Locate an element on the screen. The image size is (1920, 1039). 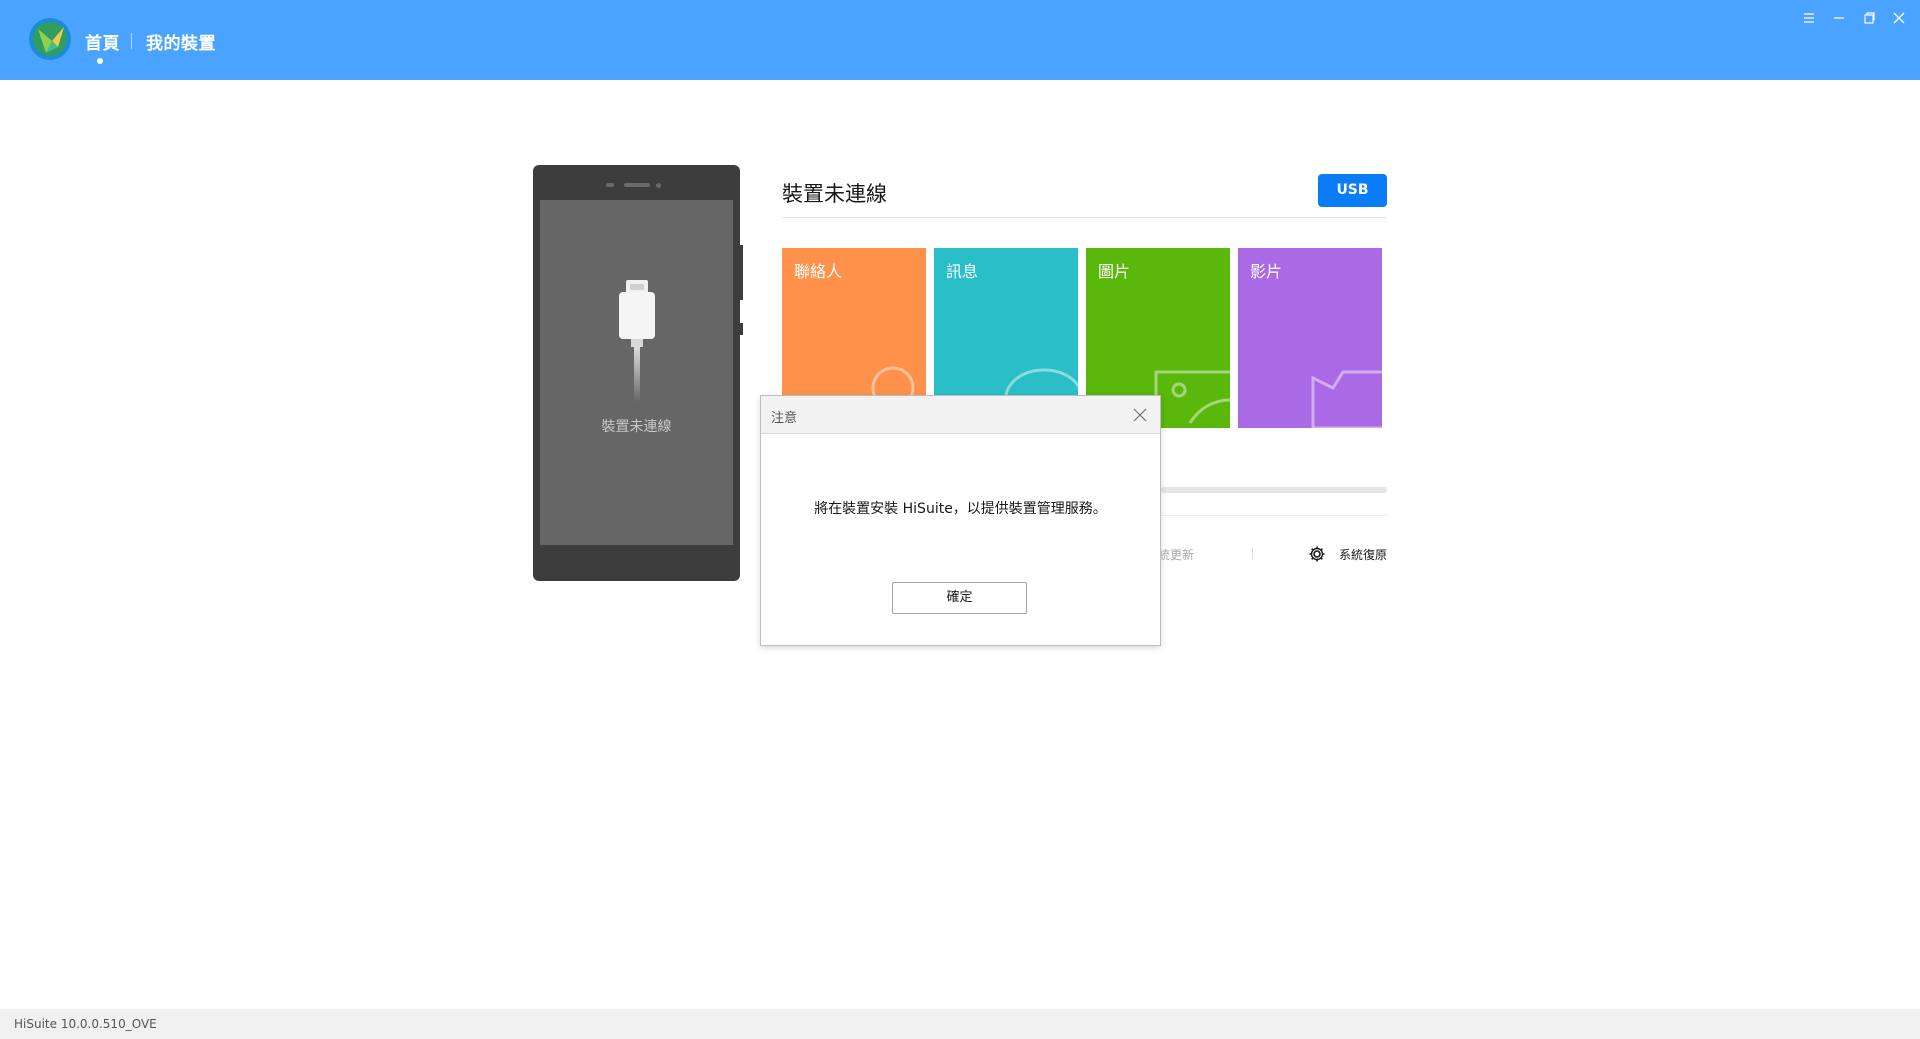
dialog-header: 注意 is located at coordinates (960, 415).